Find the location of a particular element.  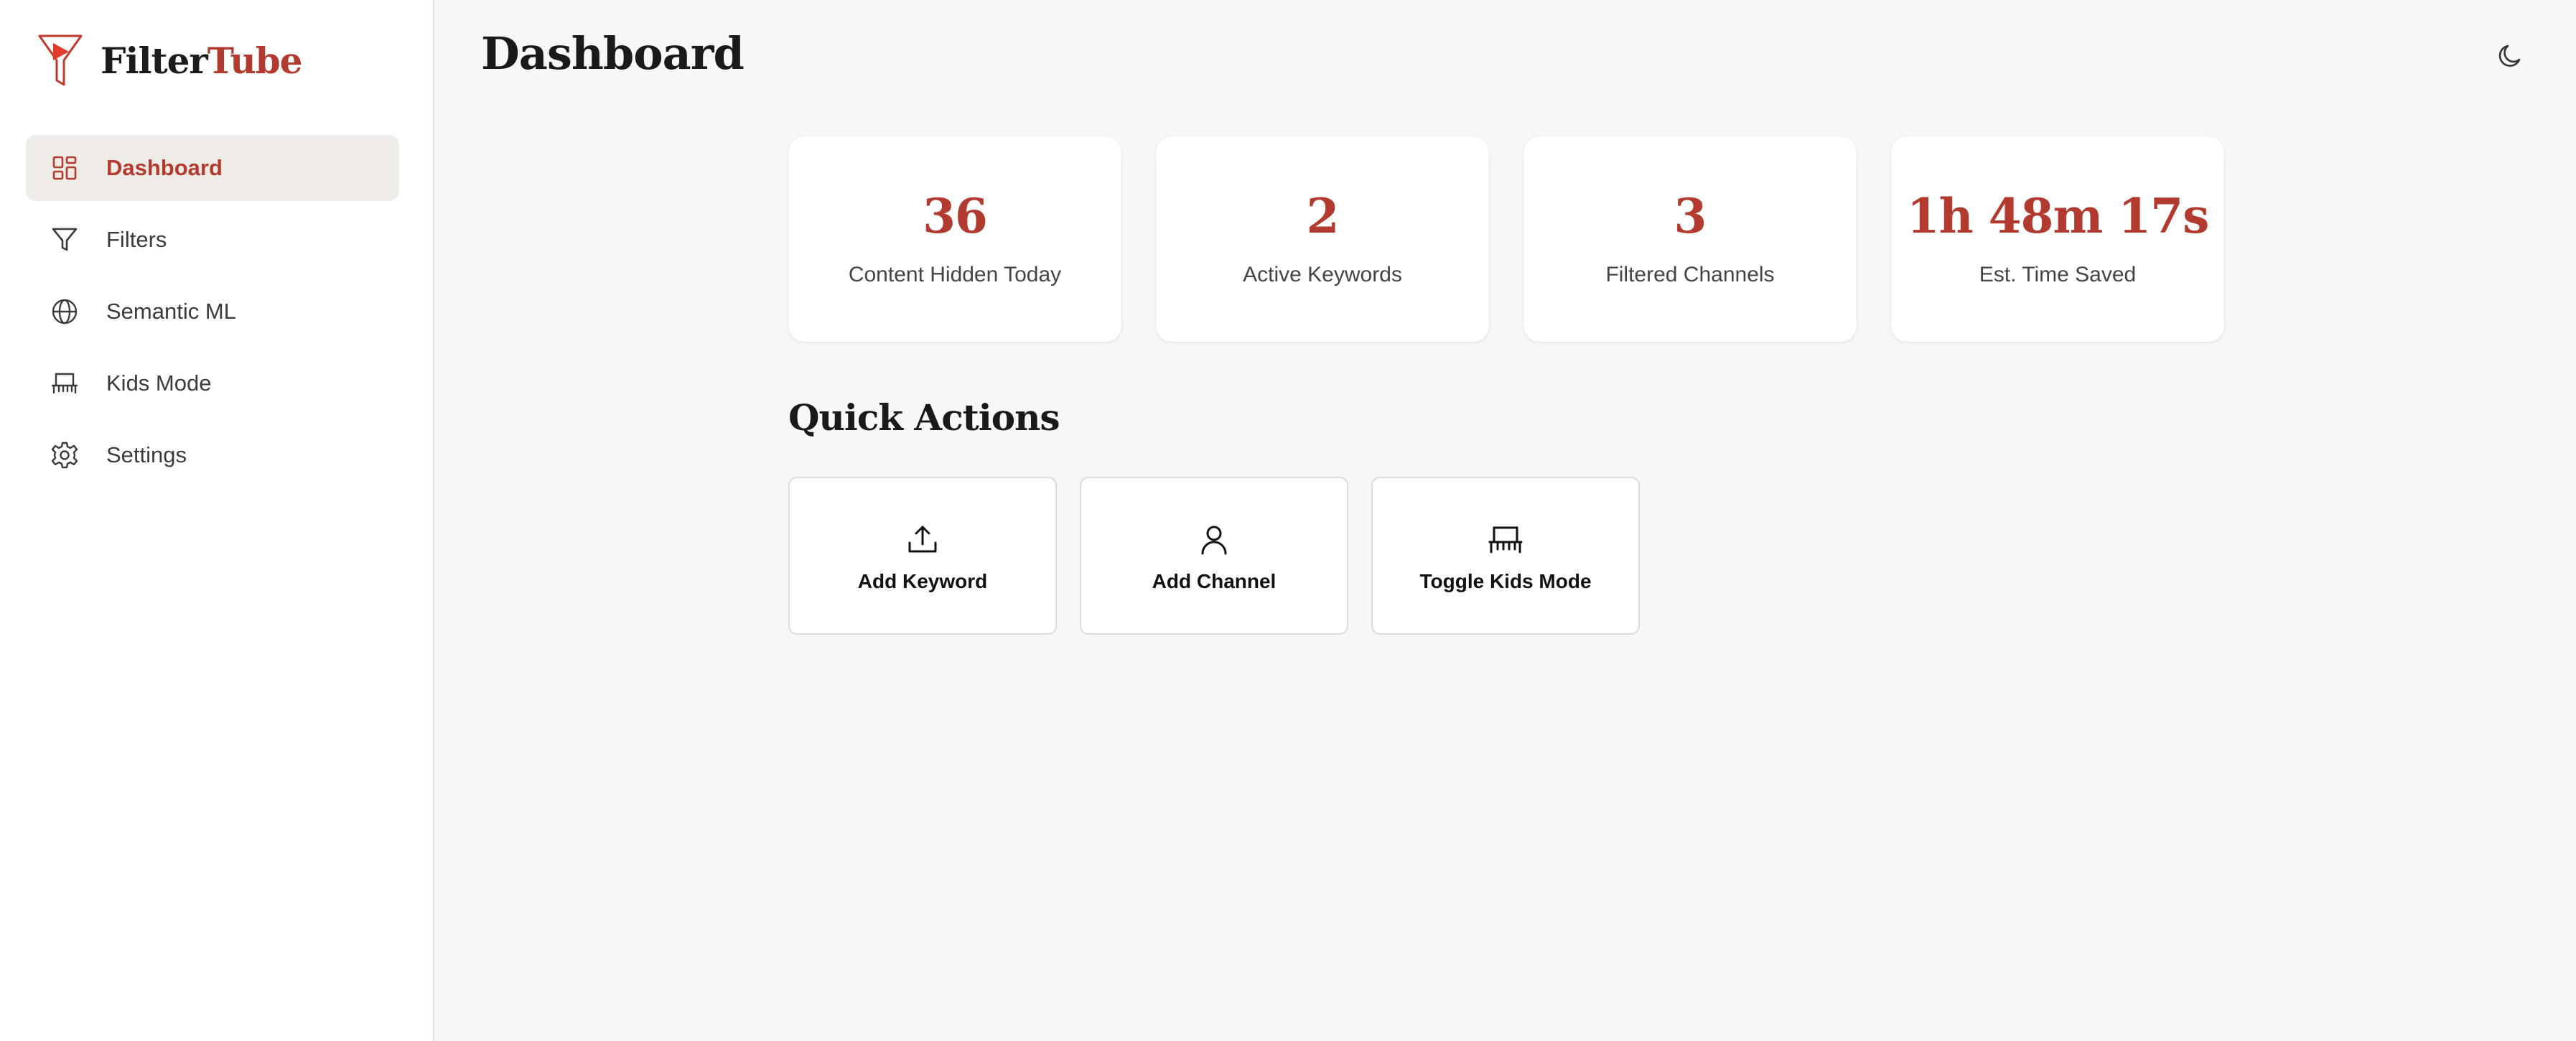

sidebar-item-label: Filters is located at coordinates (136, 239).